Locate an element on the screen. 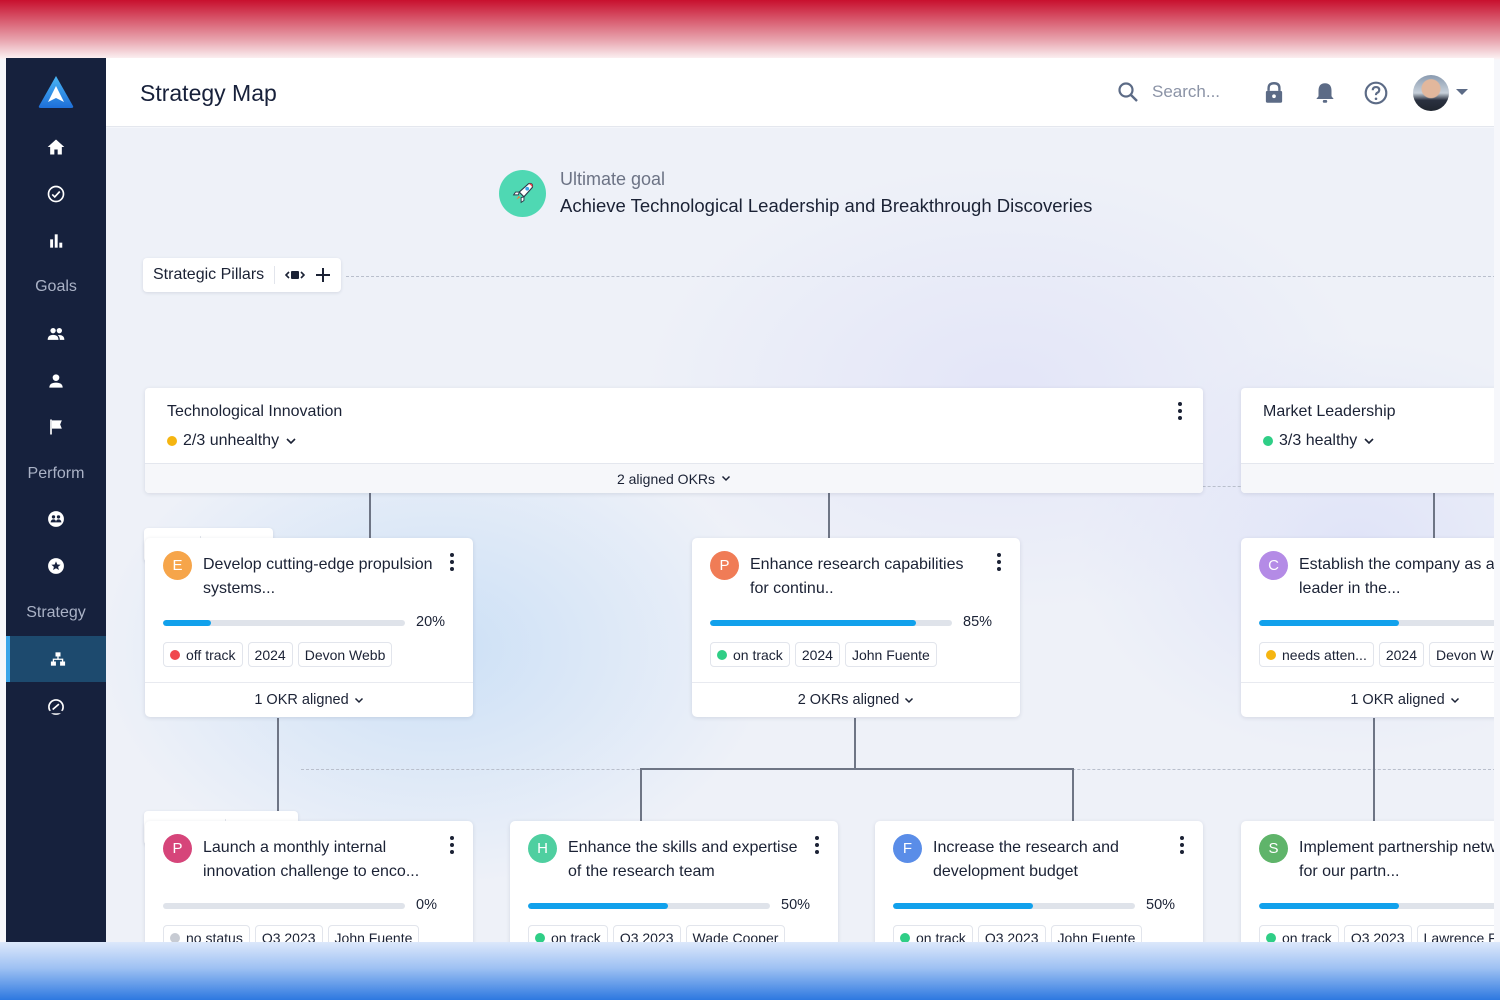  status-badge: no status is located at coordinates (206, 933).